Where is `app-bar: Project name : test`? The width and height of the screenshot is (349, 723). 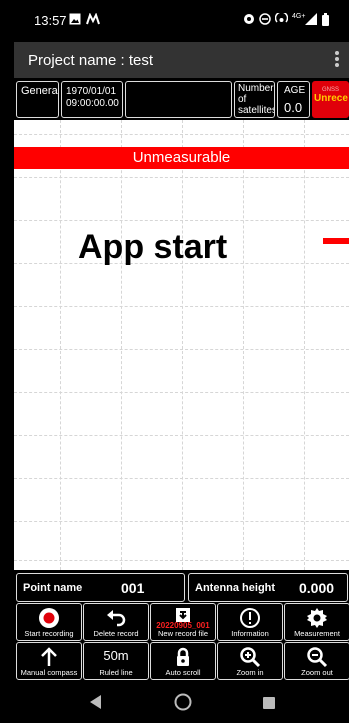 app-bar: Project name : test is located at coordinates (181, 60).